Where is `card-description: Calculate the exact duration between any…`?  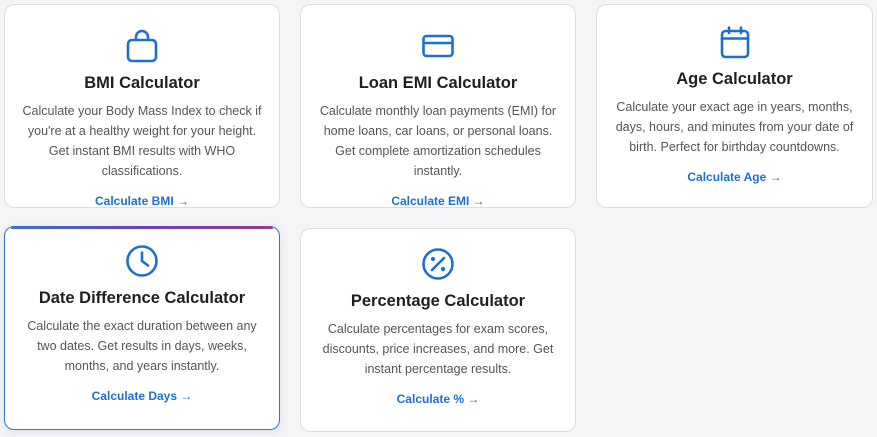
card-description: Calculate the exact duration between any… is located at coordinates (142, 346).